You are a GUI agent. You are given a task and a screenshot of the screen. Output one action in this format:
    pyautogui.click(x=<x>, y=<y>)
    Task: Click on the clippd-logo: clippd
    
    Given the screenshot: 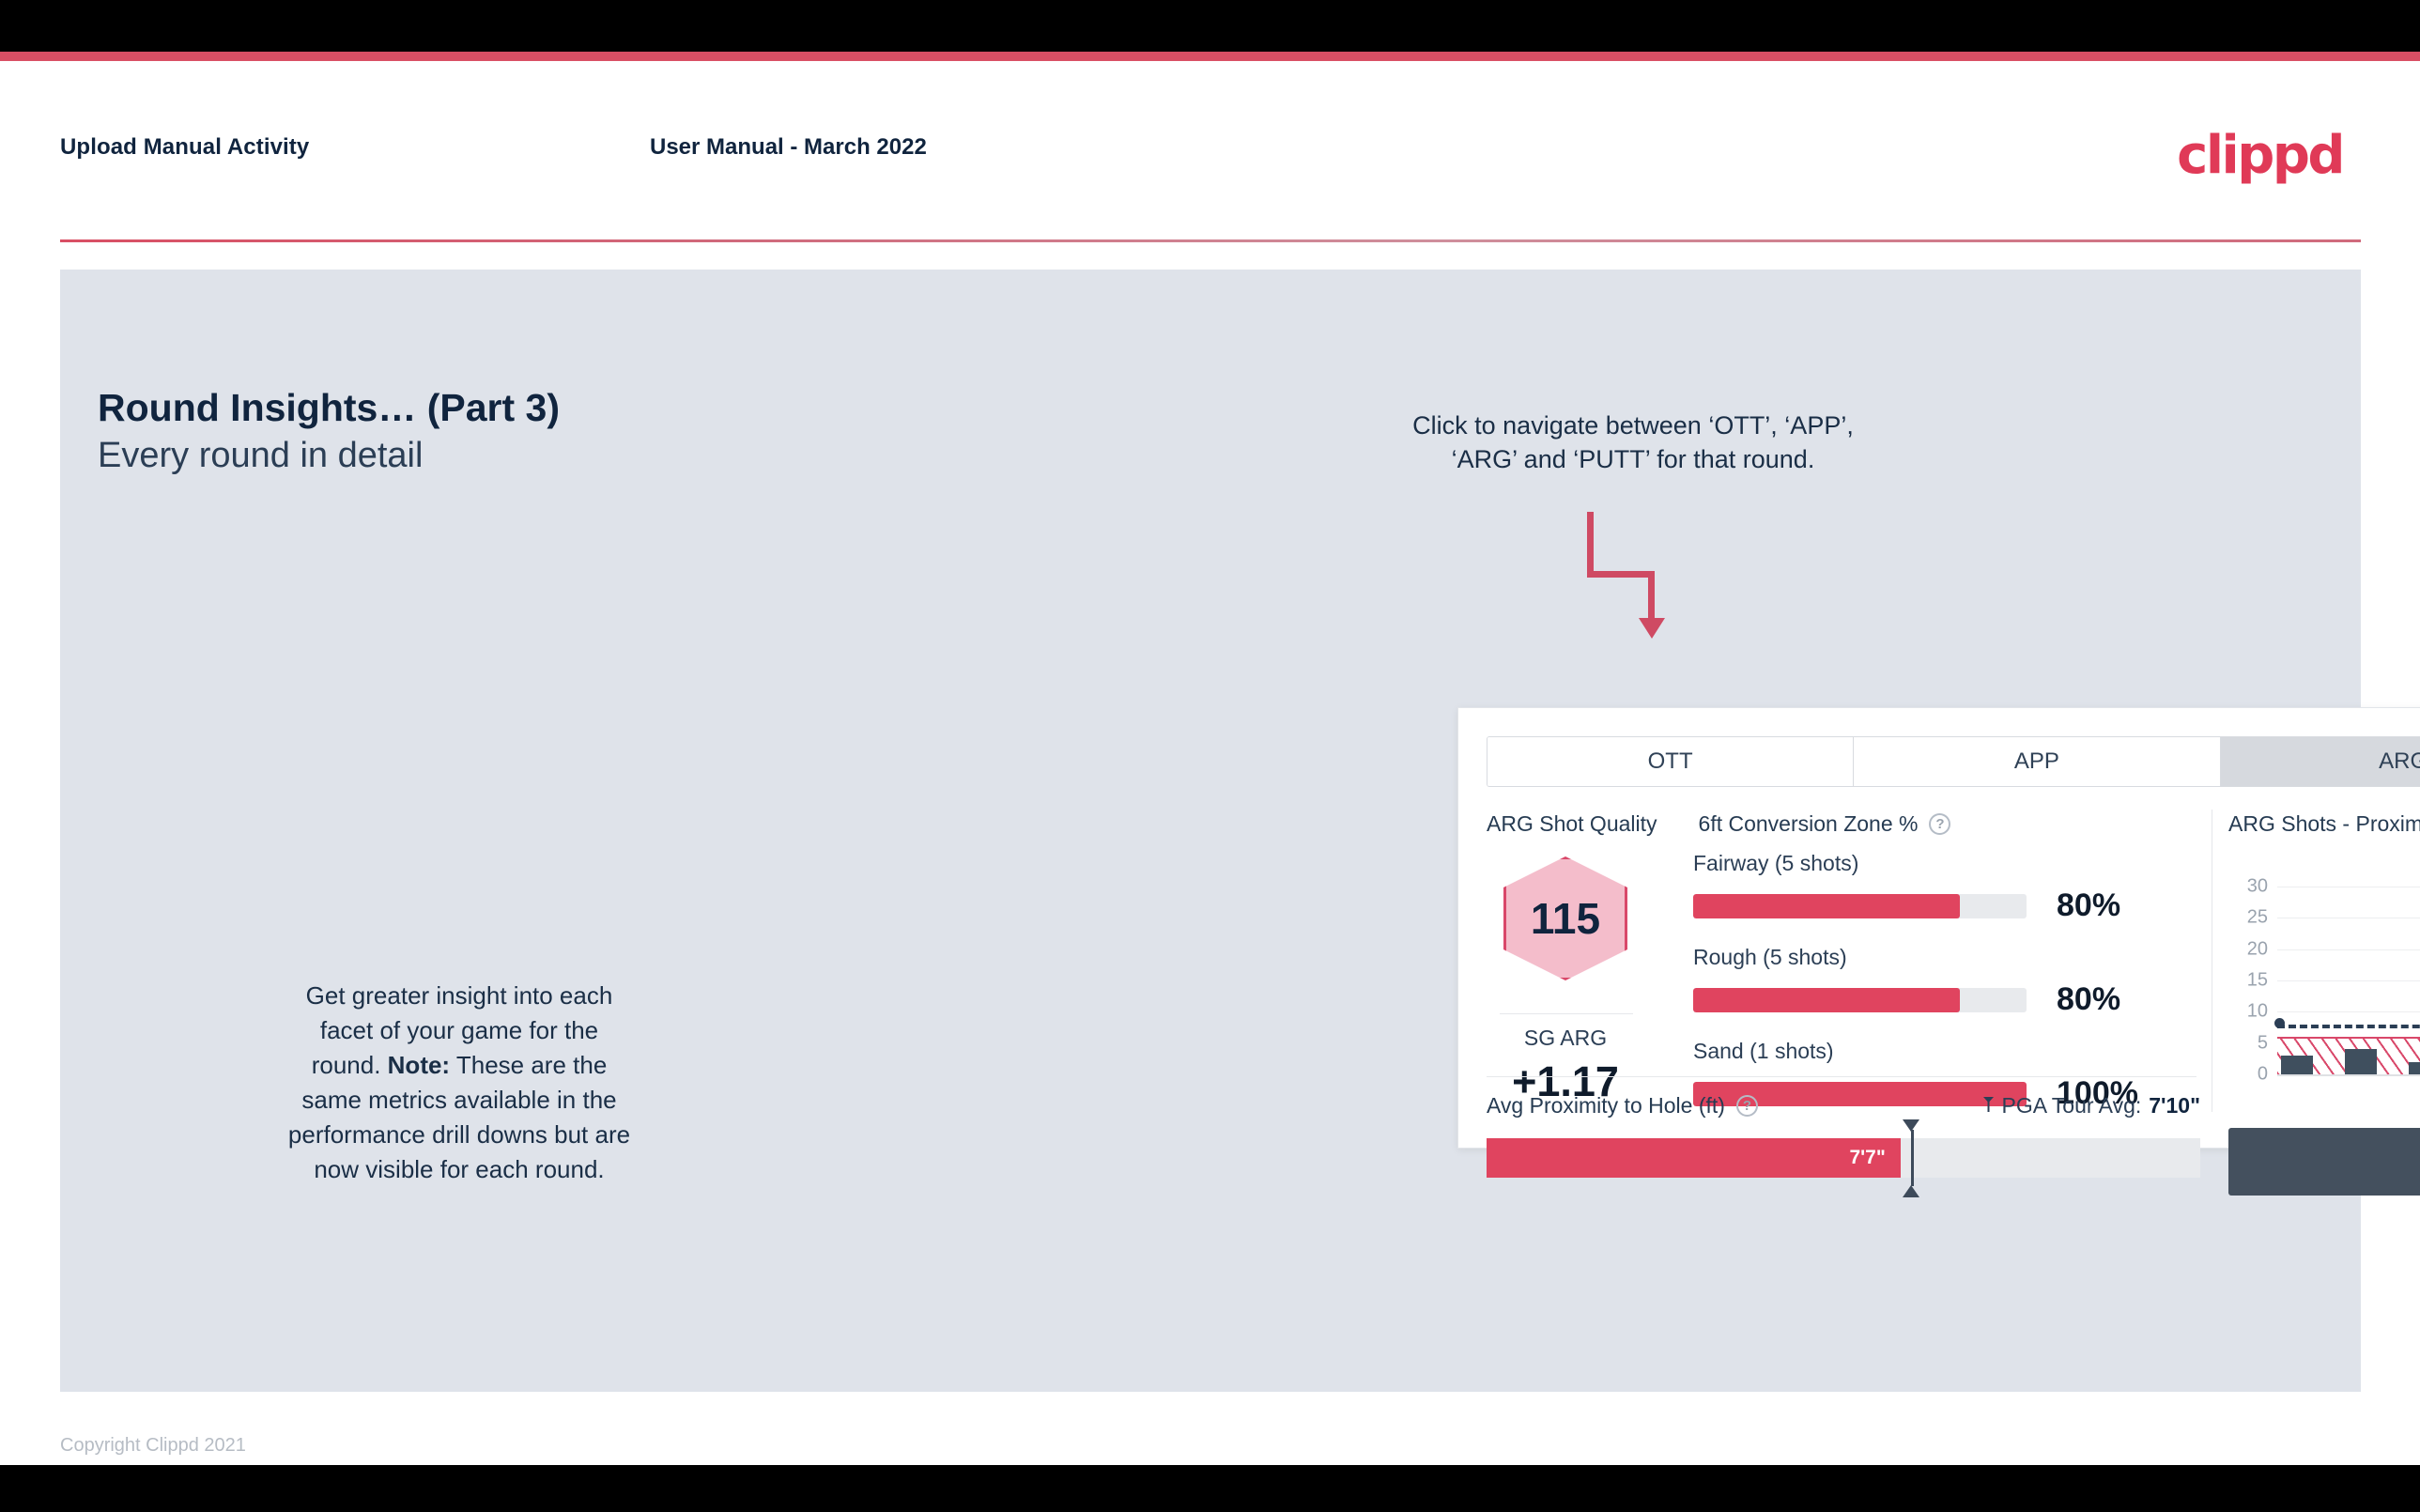 What is the action you would take?
    pyautogui.click(x=2261, y=156)
    